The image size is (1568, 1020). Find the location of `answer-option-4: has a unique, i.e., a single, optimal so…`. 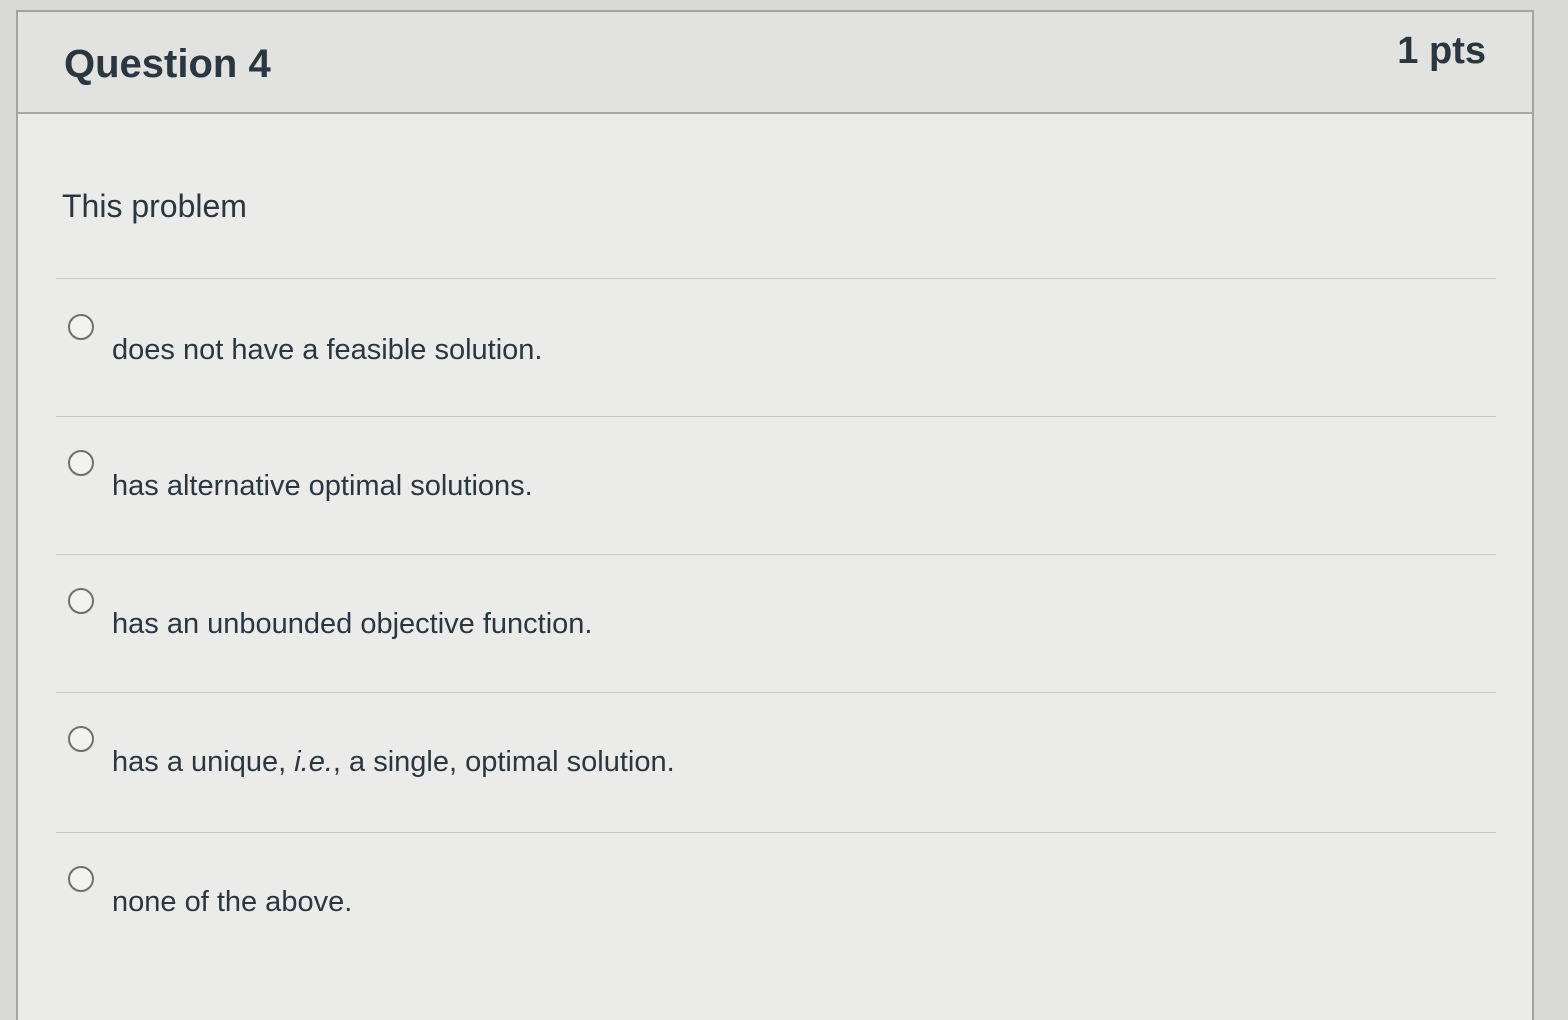

answer-option-4: has a unique, i.e., a single, optimal so… is located at coordinates (777, 776).